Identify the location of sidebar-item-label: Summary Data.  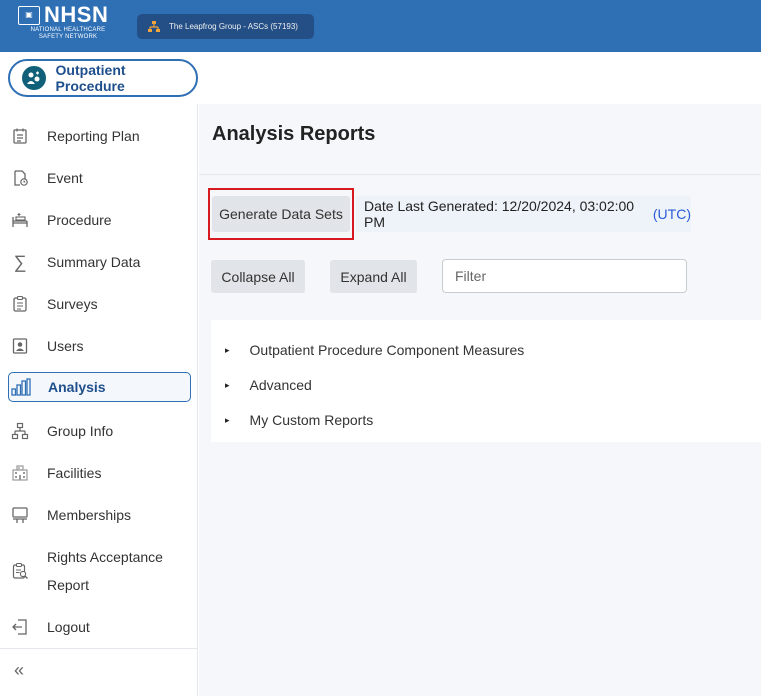
(94, 262).